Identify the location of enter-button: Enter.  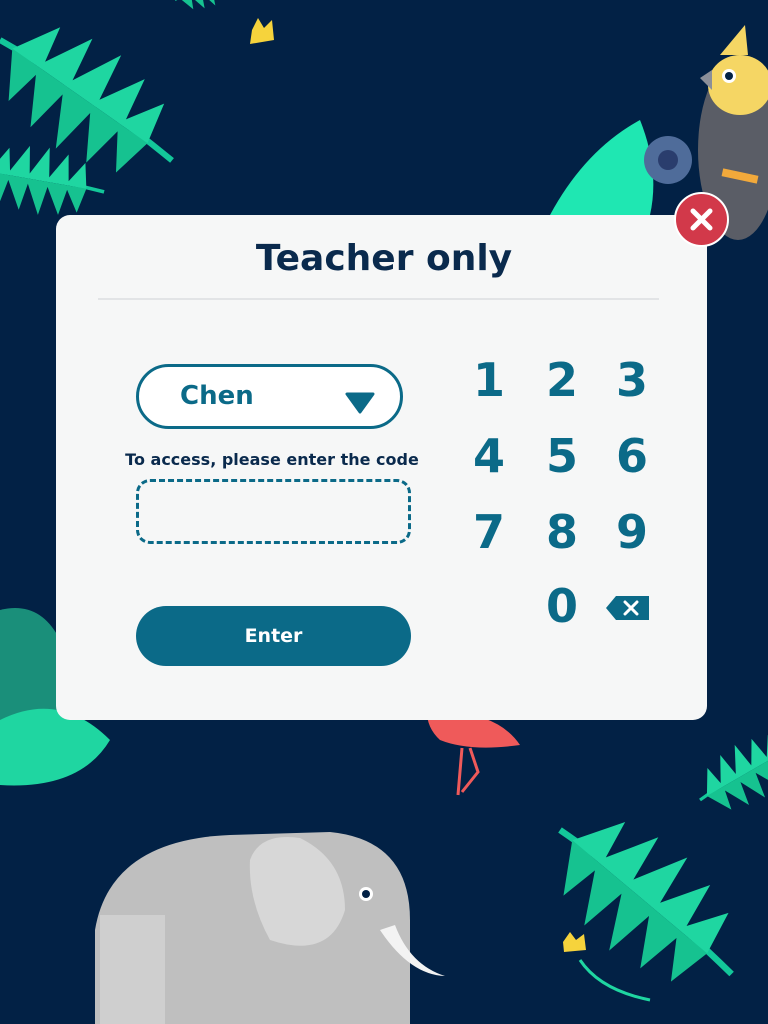
(273, 636).